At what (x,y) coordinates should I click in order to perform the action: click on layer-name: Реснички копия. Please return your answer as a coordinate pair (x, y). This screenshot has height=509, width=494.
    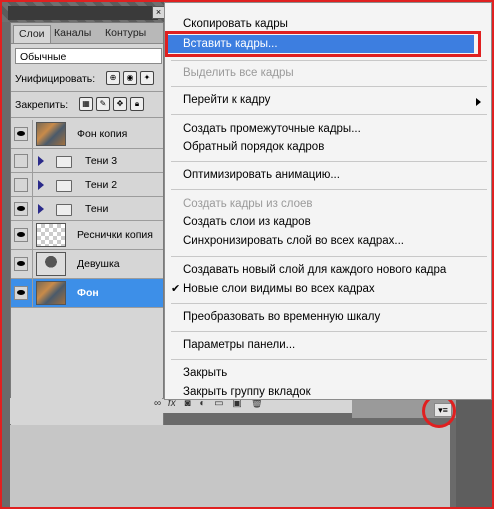
    Looking at the image, I should click on (115, 235).